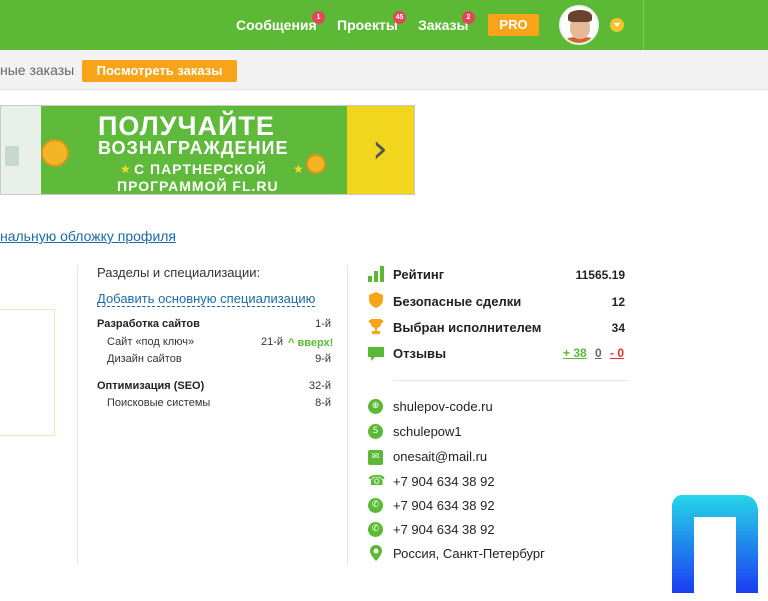 The width and height of the screenshot is (768, 601). I want to click on chevron-right-icon: ›, so click(380, 149).